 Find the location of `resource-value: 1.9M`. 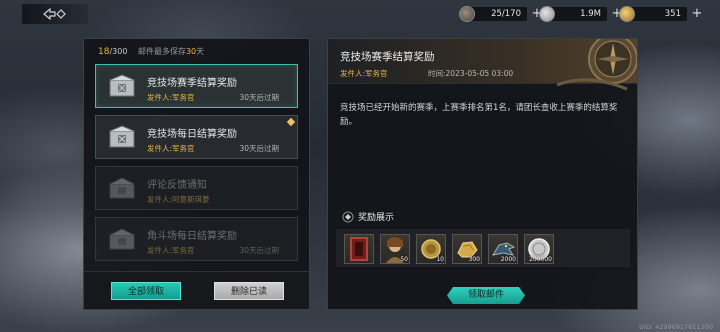

resource-value: 1.9M is located at coordinates (577, 14).